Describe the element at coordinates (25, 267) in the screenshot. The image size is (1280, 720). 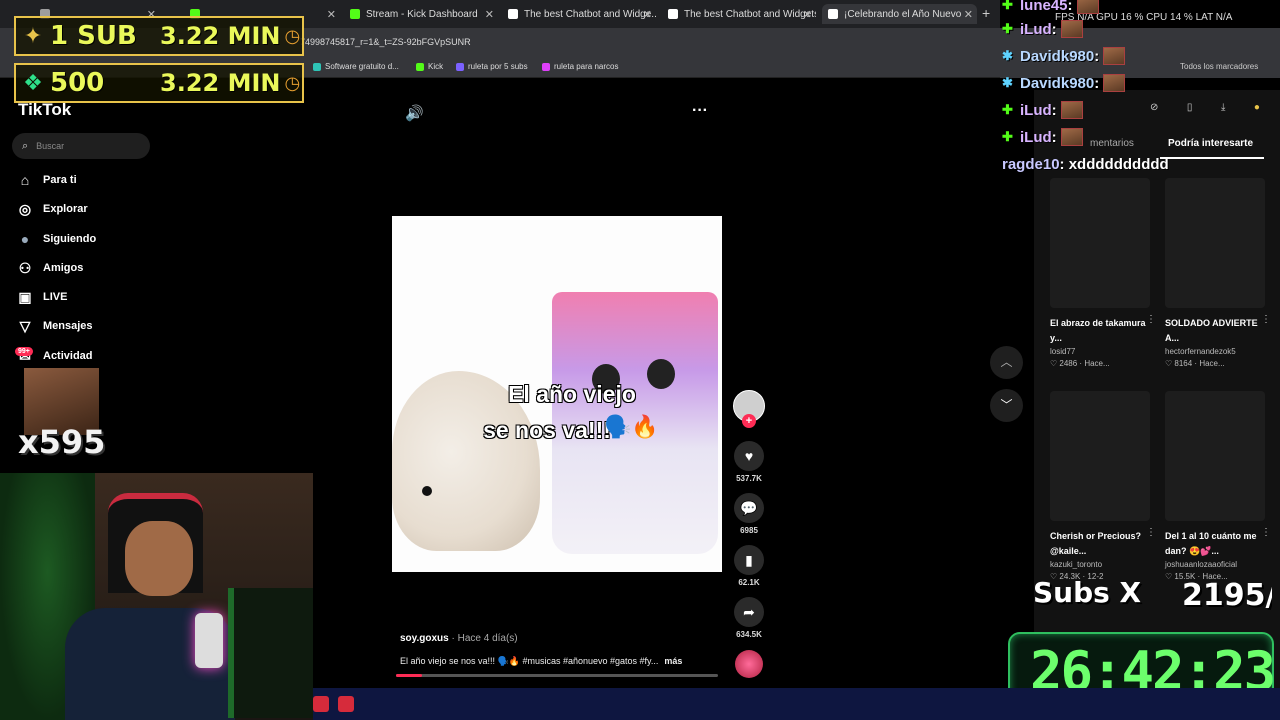
I see `friends-icon: ⚇` at that location.